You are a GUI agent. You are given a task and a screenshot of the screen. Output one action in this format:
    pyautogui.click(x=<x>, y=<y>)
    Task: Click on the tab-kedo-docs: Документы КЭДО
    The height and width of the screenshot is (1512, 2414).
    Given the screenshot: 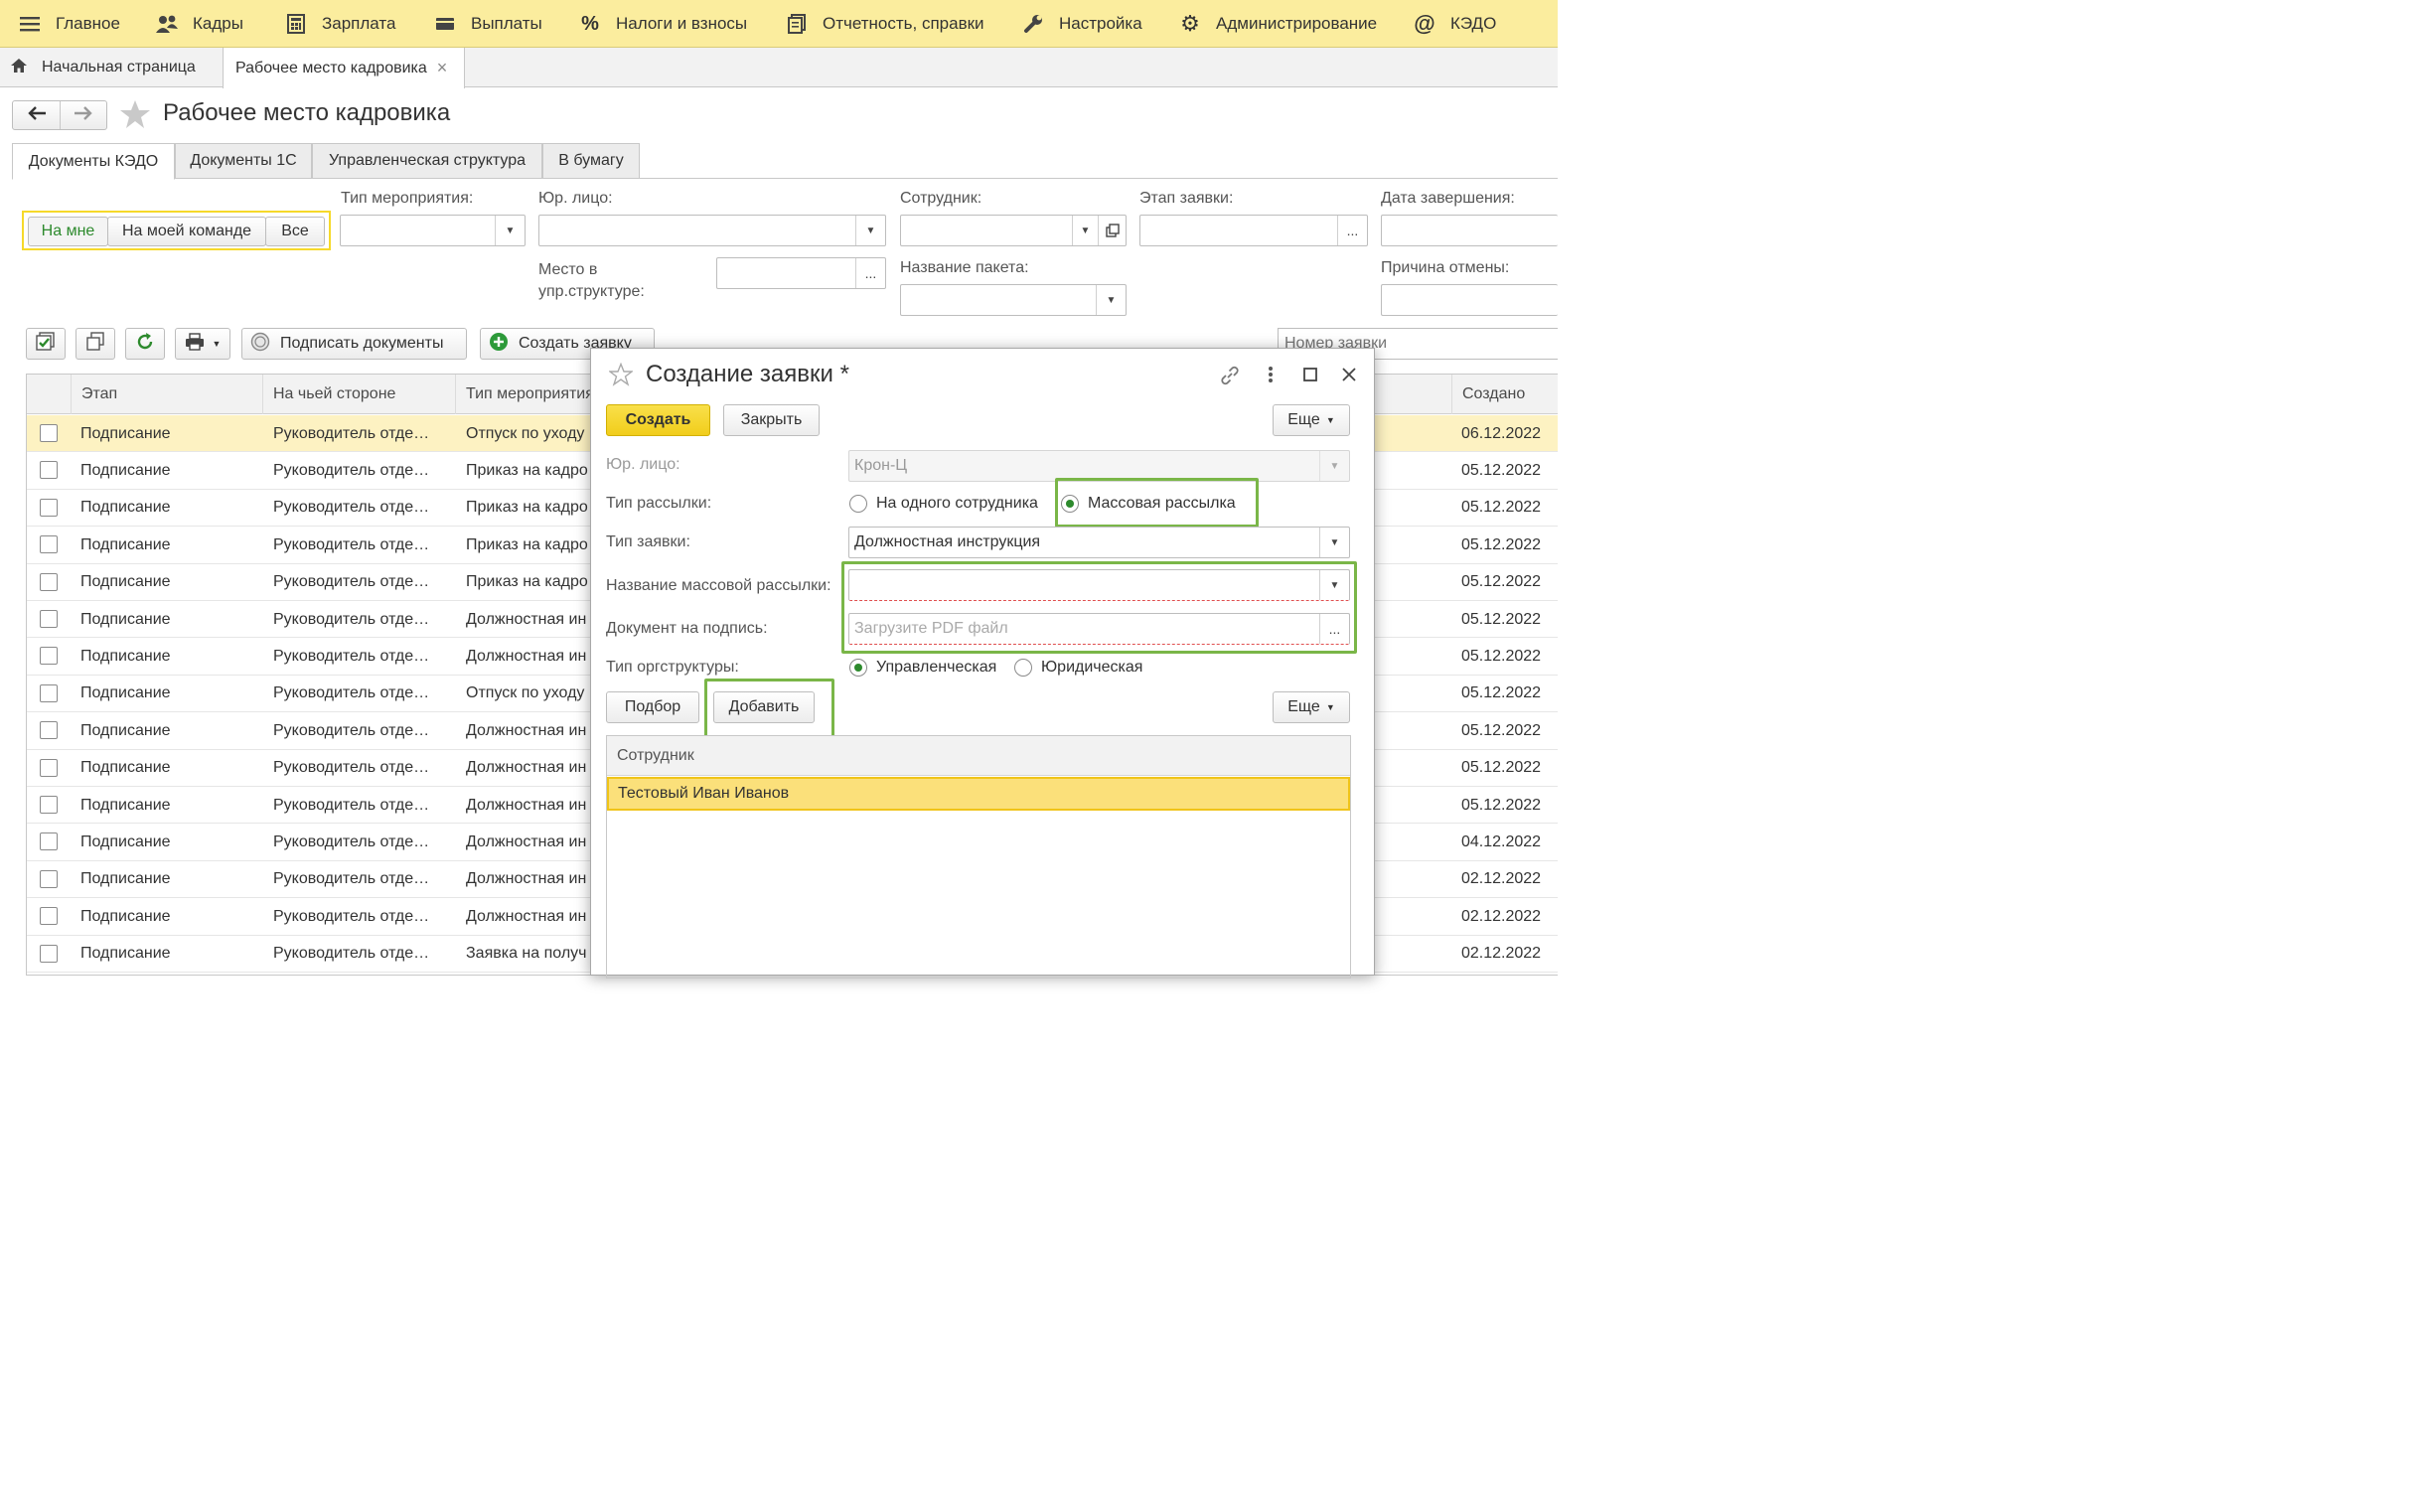 What is the action you would take?
    pyautogui.click(x=93, y=161)
    